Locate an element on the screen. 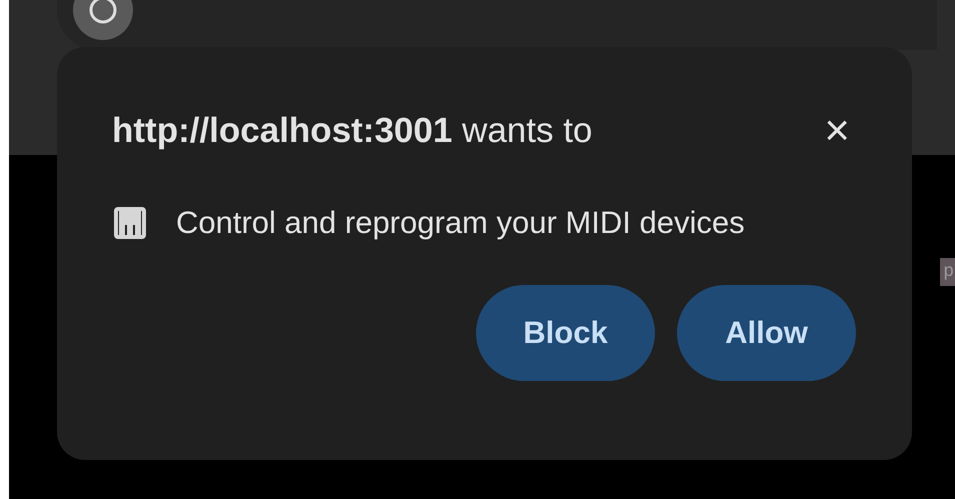 This screenshot has height=499, width=955. page-text: p is located at coordinates (947, 272).